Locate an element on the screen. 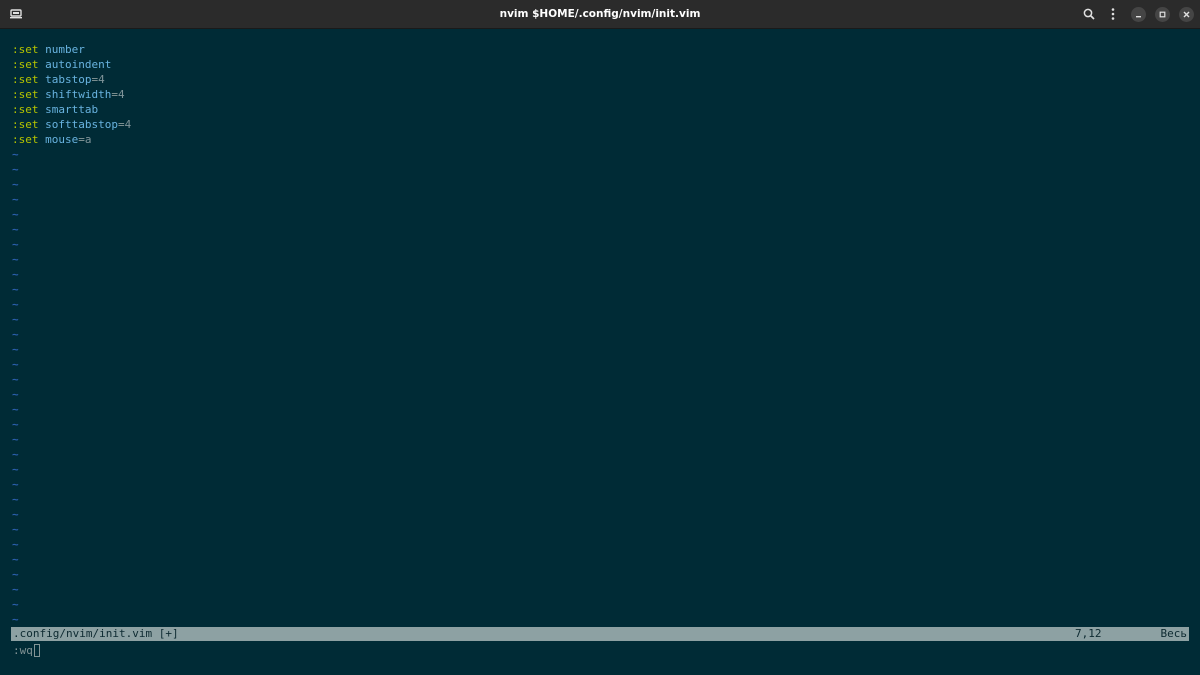 The width and height of the screenshot is (1200, 675). status-filename: .config/nvim/init.vim [+] is located at coordinates (96, 633).